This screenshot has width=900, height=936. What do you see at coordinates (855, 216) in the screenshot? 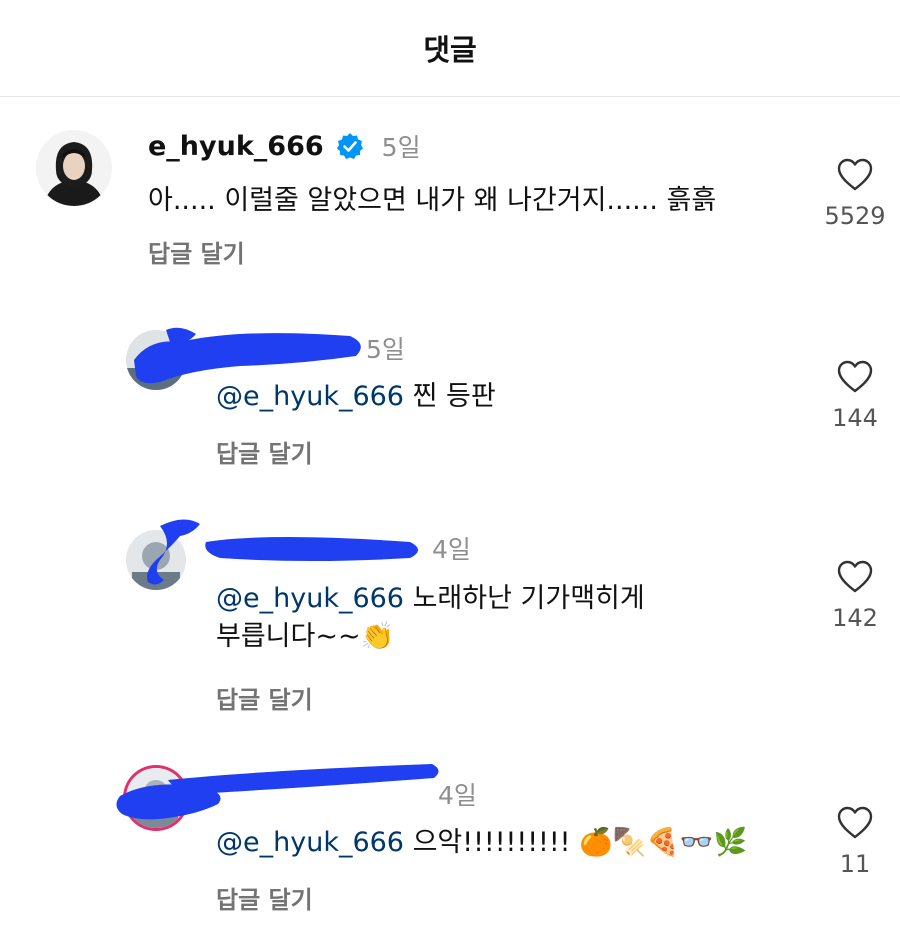
I see `like-count: 5529` at bounding box center [855, 216].